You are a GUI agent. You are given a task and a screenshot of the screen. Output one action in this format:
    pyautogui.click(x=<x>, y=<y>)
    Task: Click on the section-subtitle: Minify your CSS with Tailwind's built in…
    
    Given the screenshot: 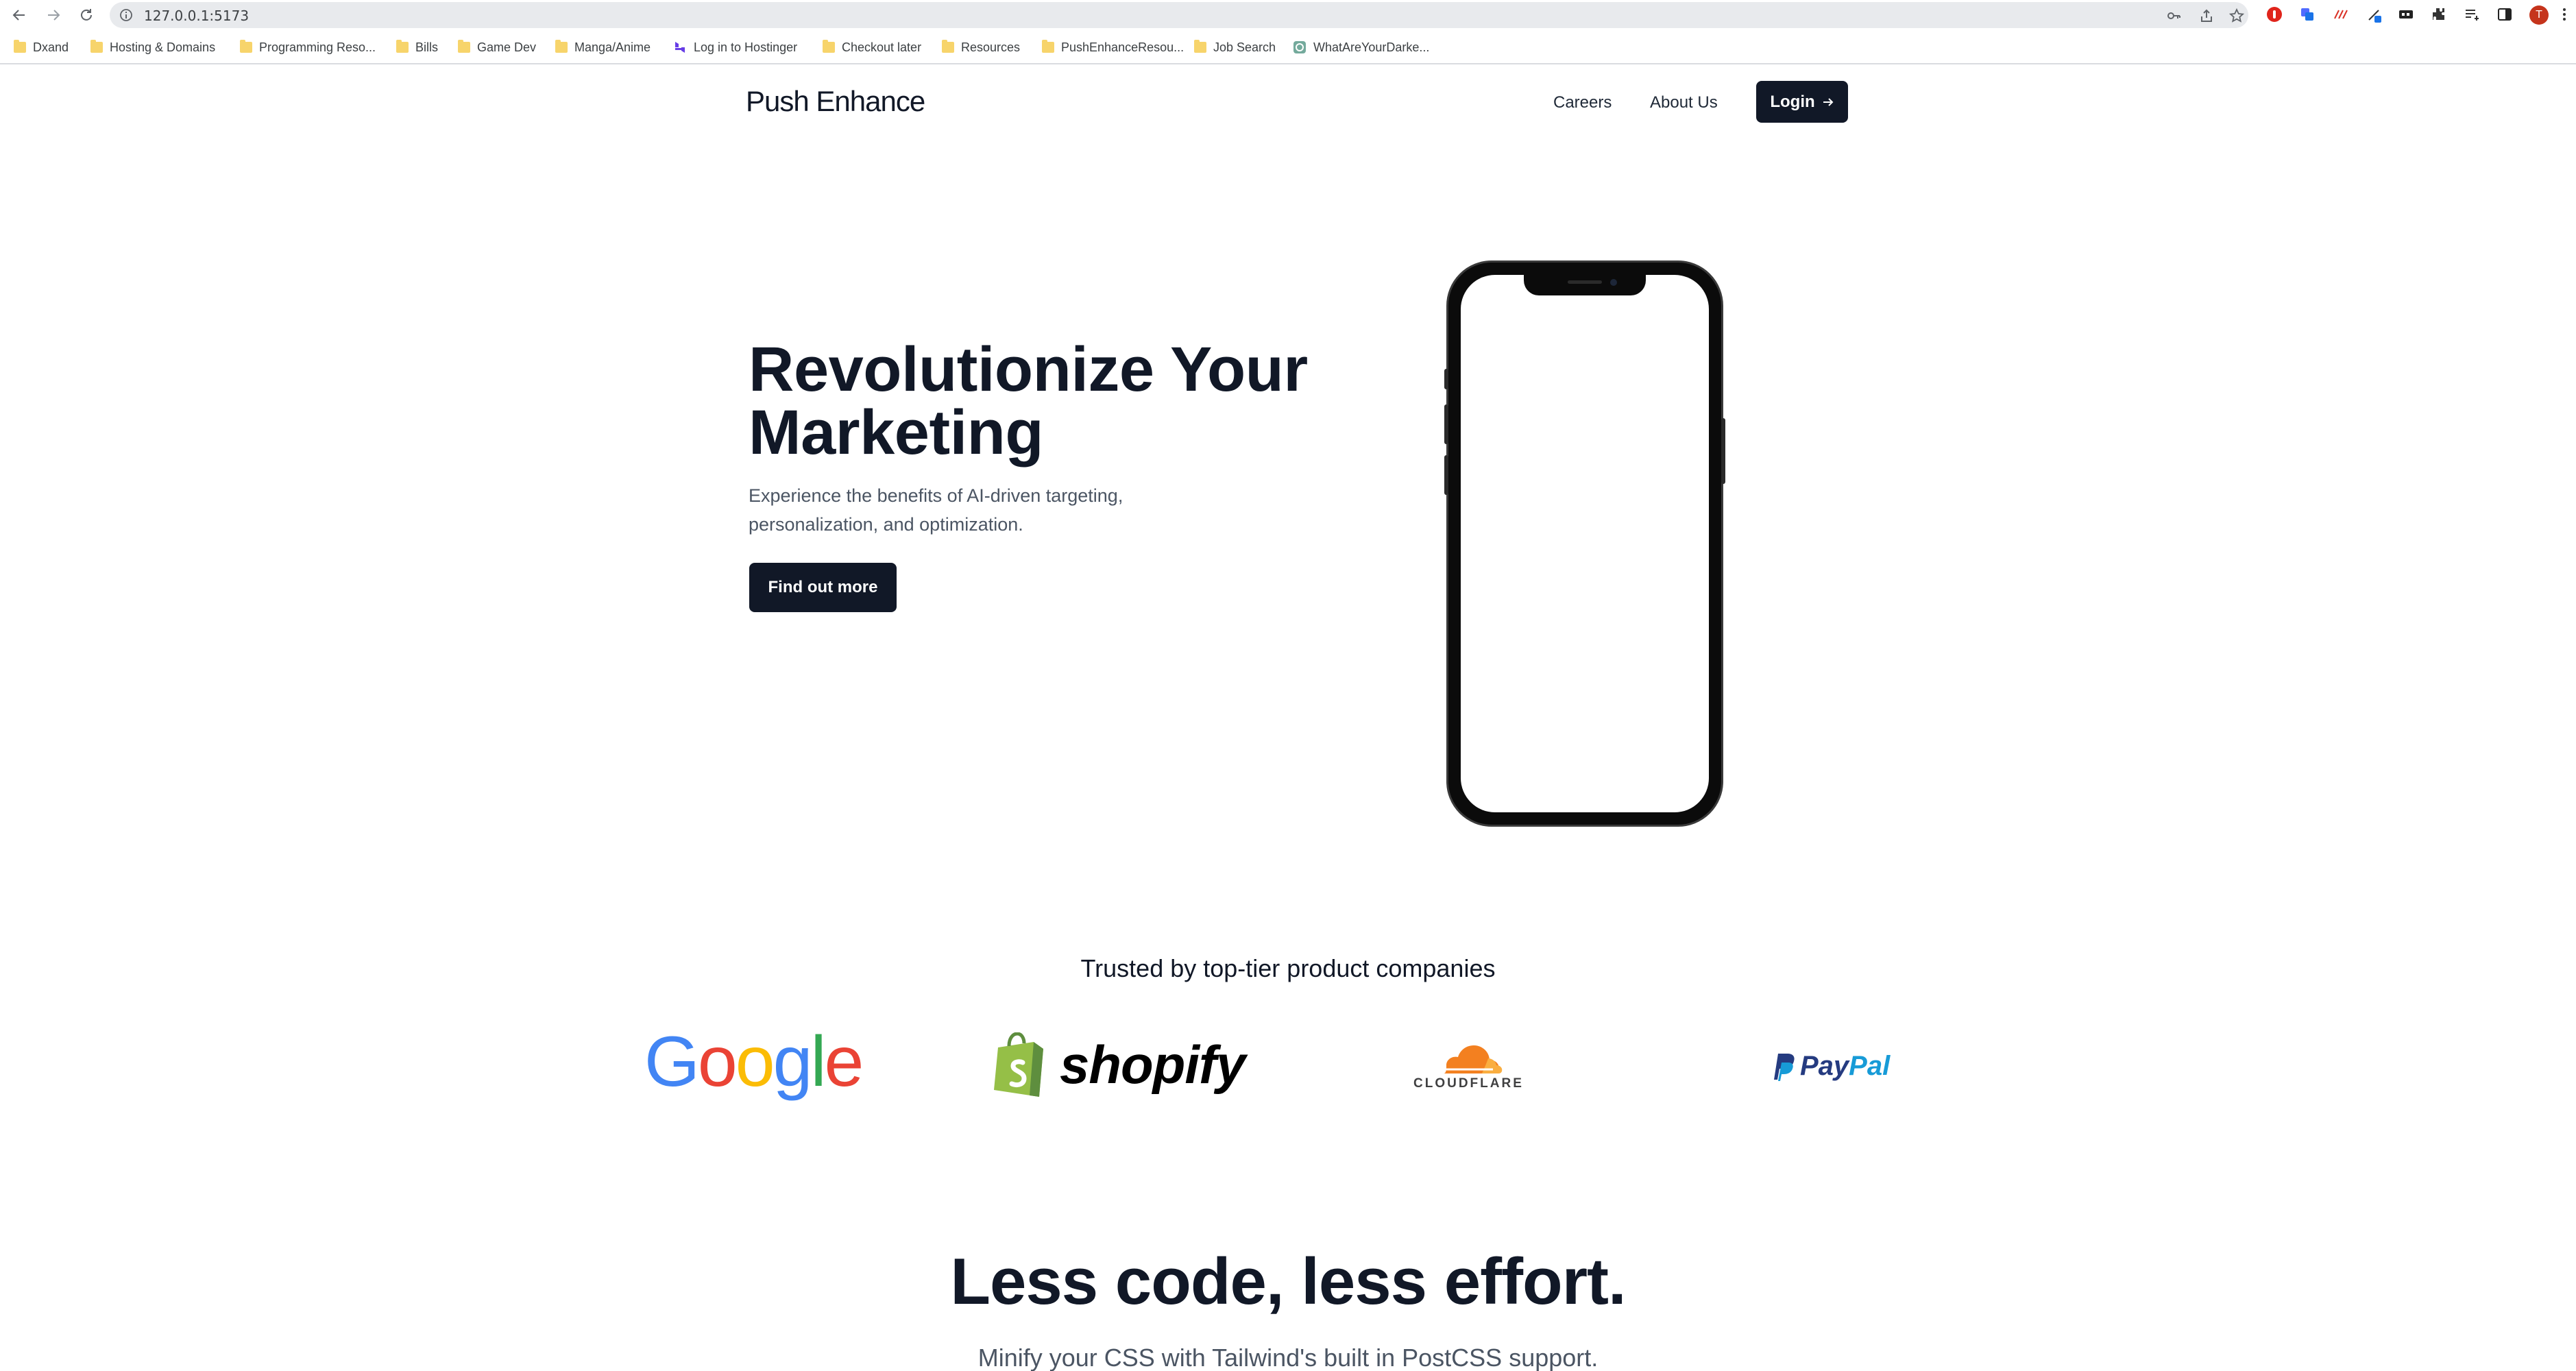 What is the action you would take?
    pyautogui.click(x=1288, y=1358)
    